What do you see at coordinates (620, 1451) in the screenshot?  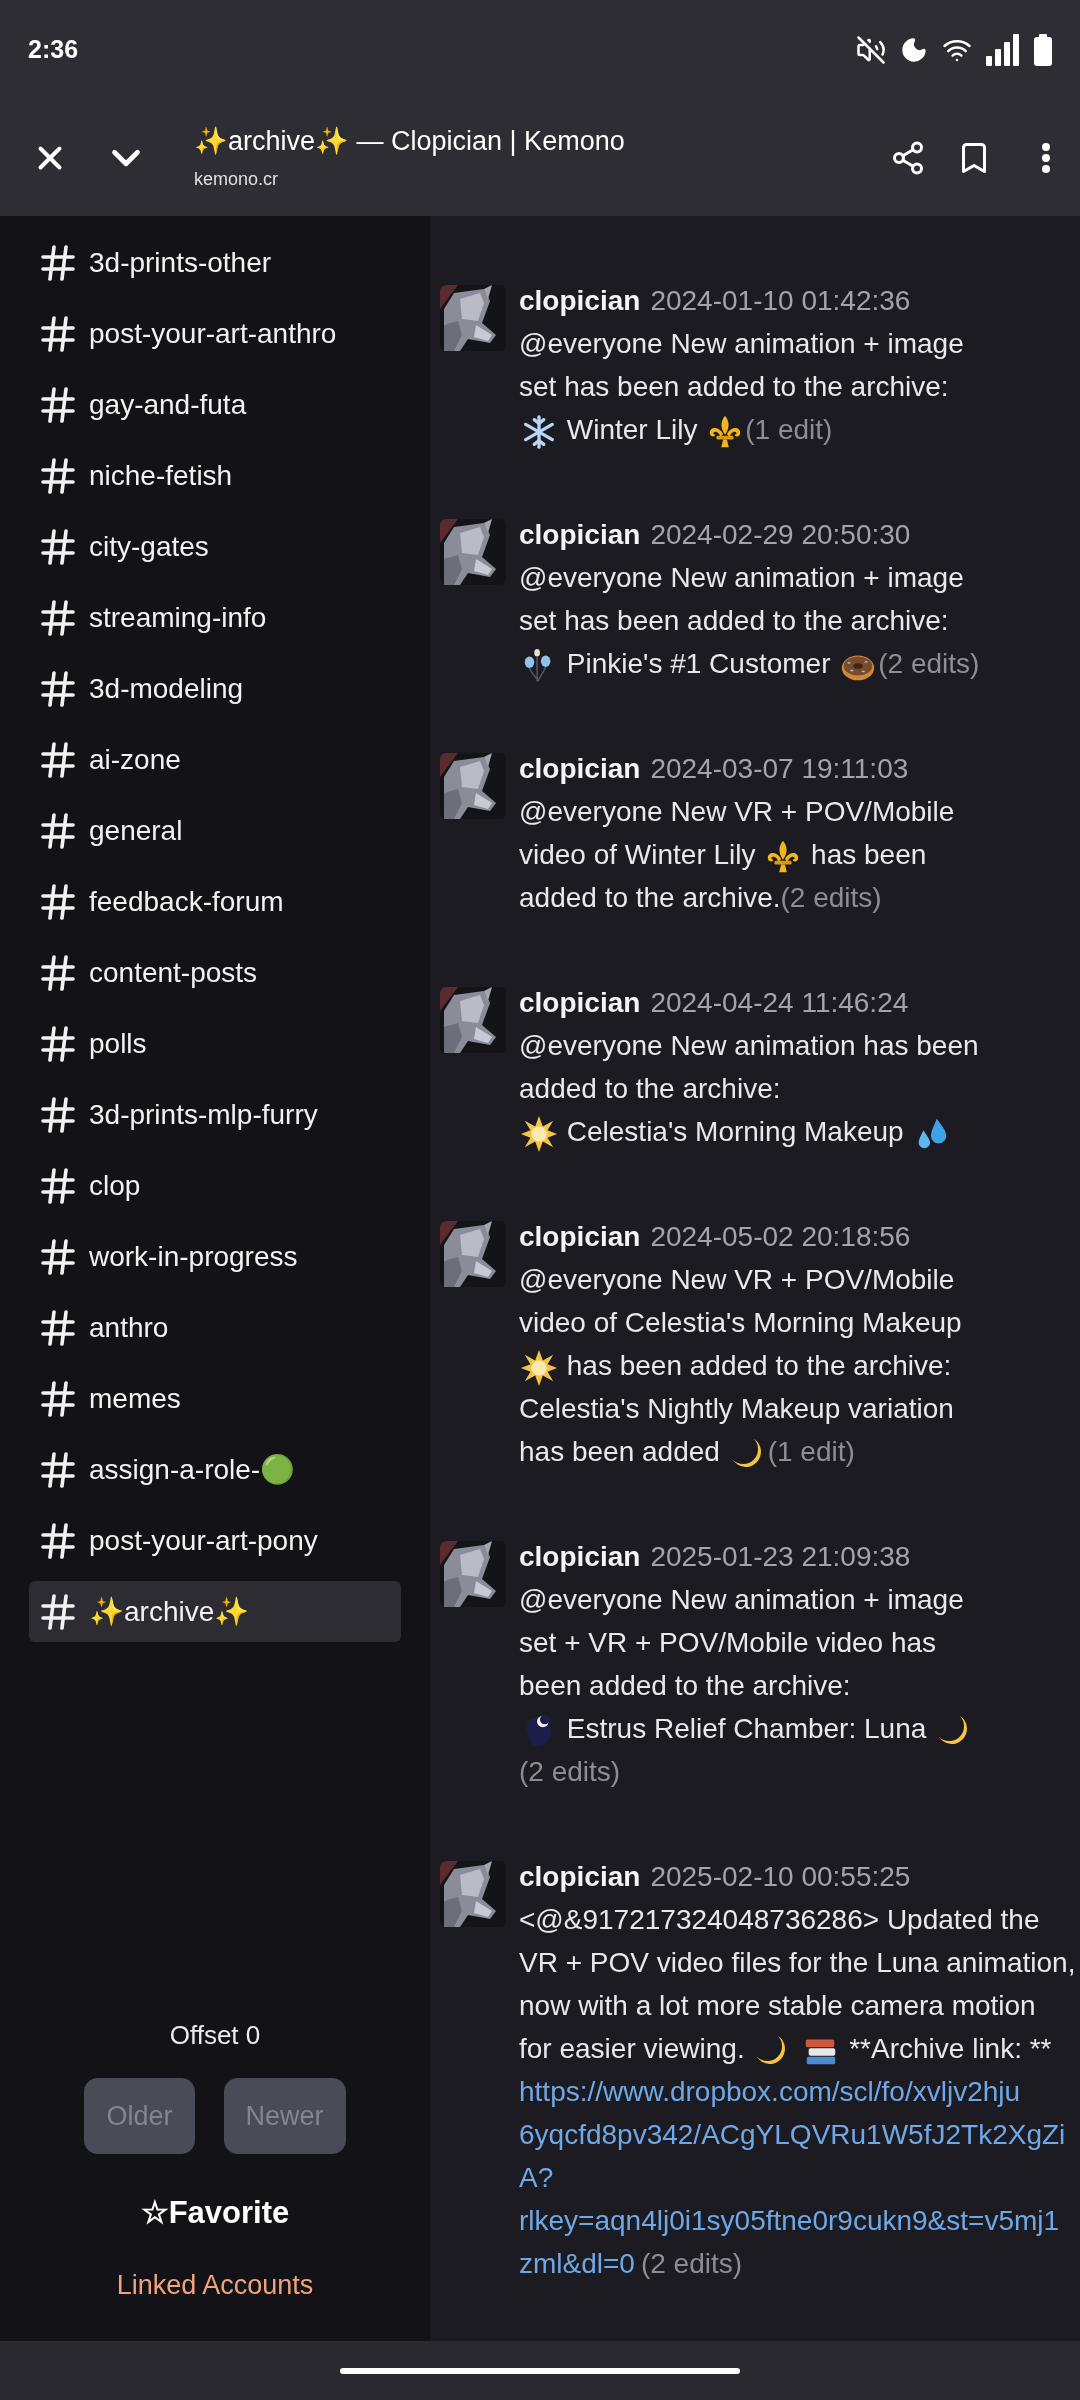 I see `message-text: has been added` at bounding box center [620, 1451].